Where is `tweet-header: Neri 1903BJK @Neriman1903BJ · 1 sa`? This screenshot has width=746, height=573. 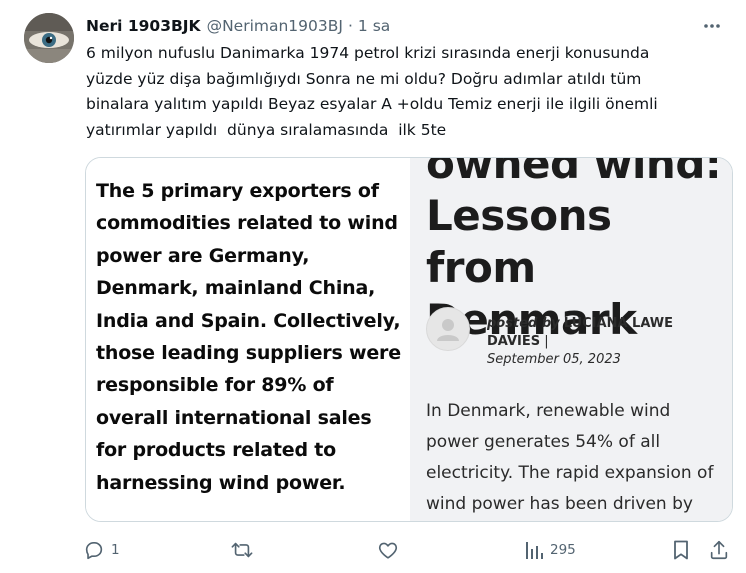 tweet-header: Neri 1903BJK @Neriman1903BJ · 1 sa is located at coordinates (406, 26).